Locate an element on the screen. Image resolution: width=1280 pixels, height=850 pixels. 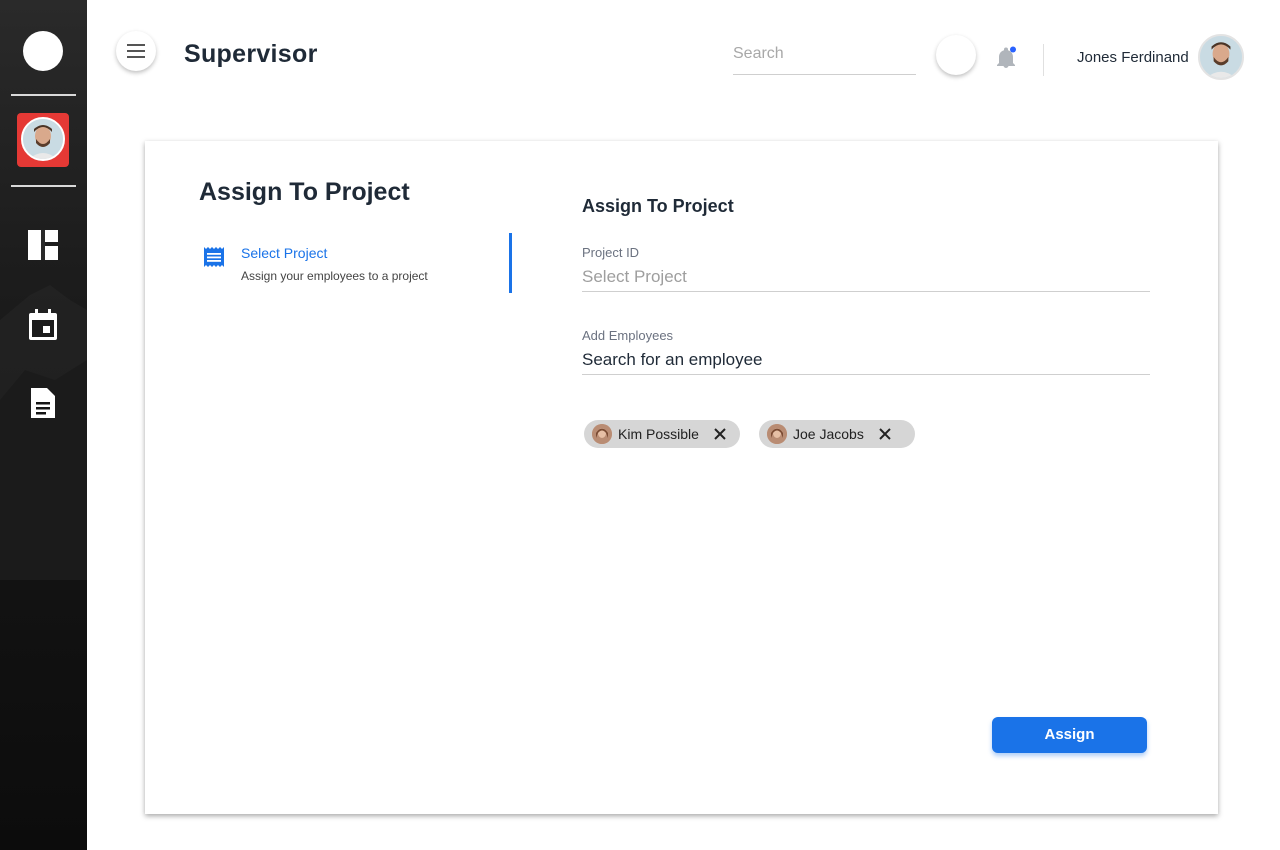
form-title: Assign To Project is located at coordinates (658, 206).